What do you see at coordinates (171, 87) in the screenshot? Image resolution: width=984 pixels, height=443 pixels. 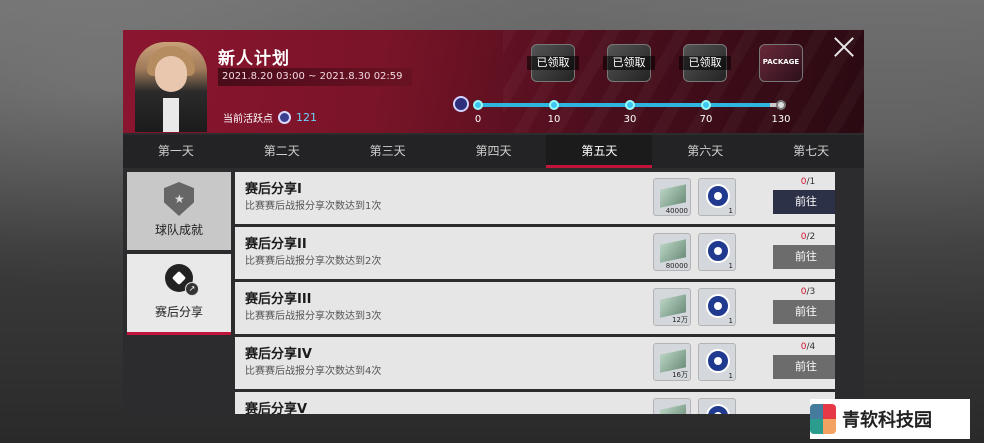 I see `avatar` at bounding box center [171, 87].